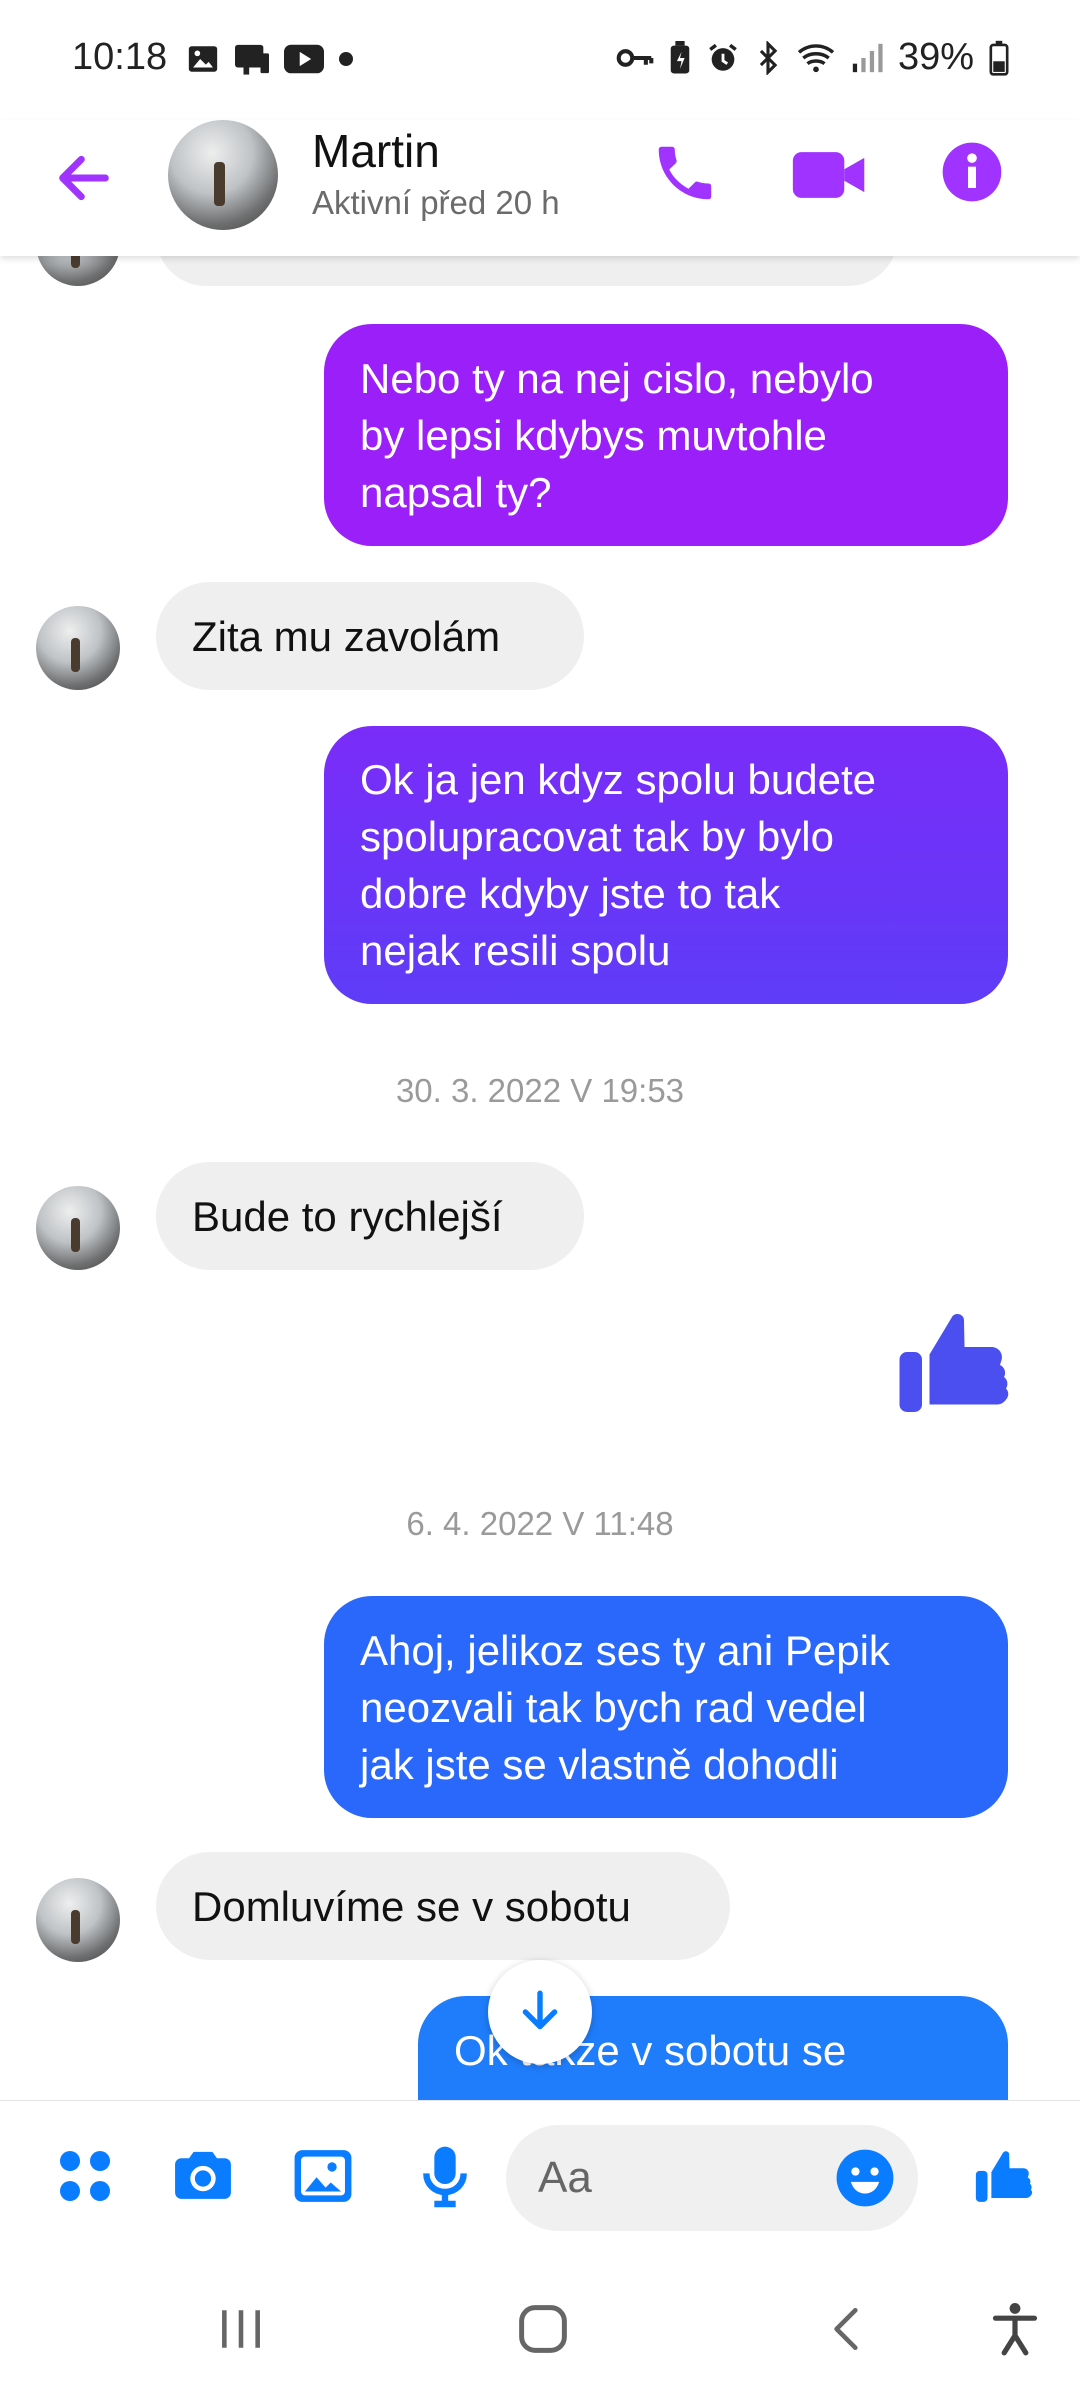 The width and height of the screenshot is (1080, 2400). Describe the element at coordinates (540, 1523) in the screenshot. I see `message-timestamp: 6. 4. 2022 V 11:48` at that location.